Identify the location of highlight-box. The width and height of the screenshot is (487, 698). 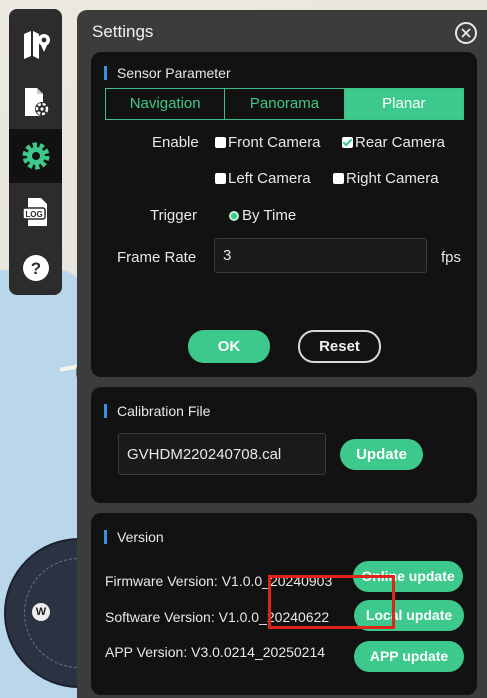
(331, 602).